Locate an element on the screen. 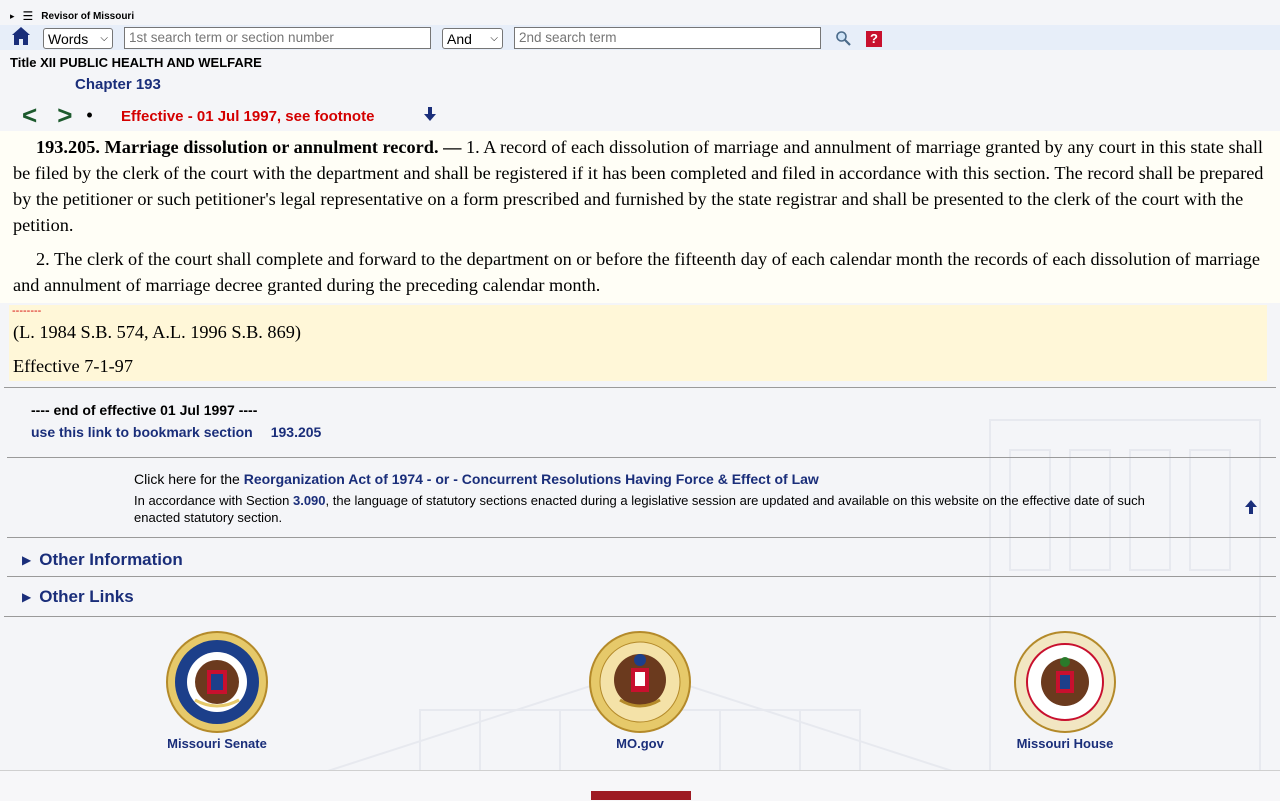  search-connector-value: And is located at coordinates (459, 38).